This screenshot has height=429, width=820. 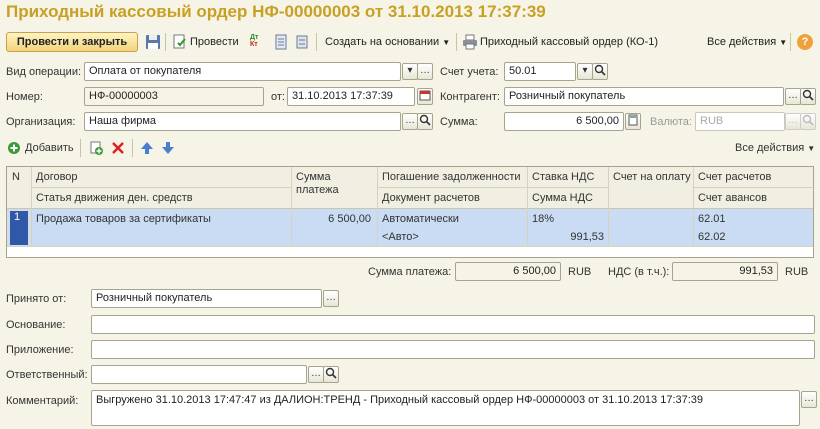 I want to click on number-label: Номер:, so click(x=24, y=97).